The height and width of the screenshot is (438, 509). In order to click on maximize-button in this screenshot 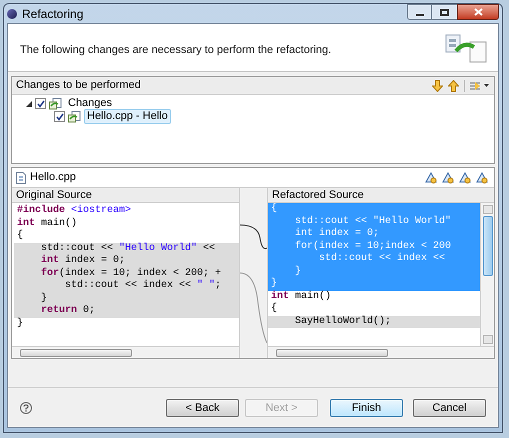, I will do `click(444, 12)`.